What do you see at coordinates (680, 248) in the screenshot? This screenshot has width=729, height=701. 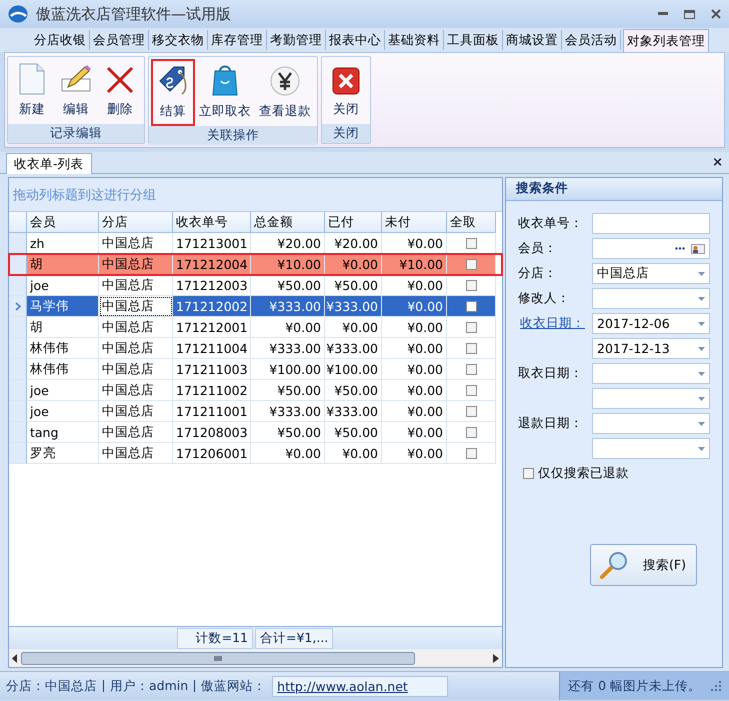 I see `ellipsis-icon` at bounding box center [680, 248].